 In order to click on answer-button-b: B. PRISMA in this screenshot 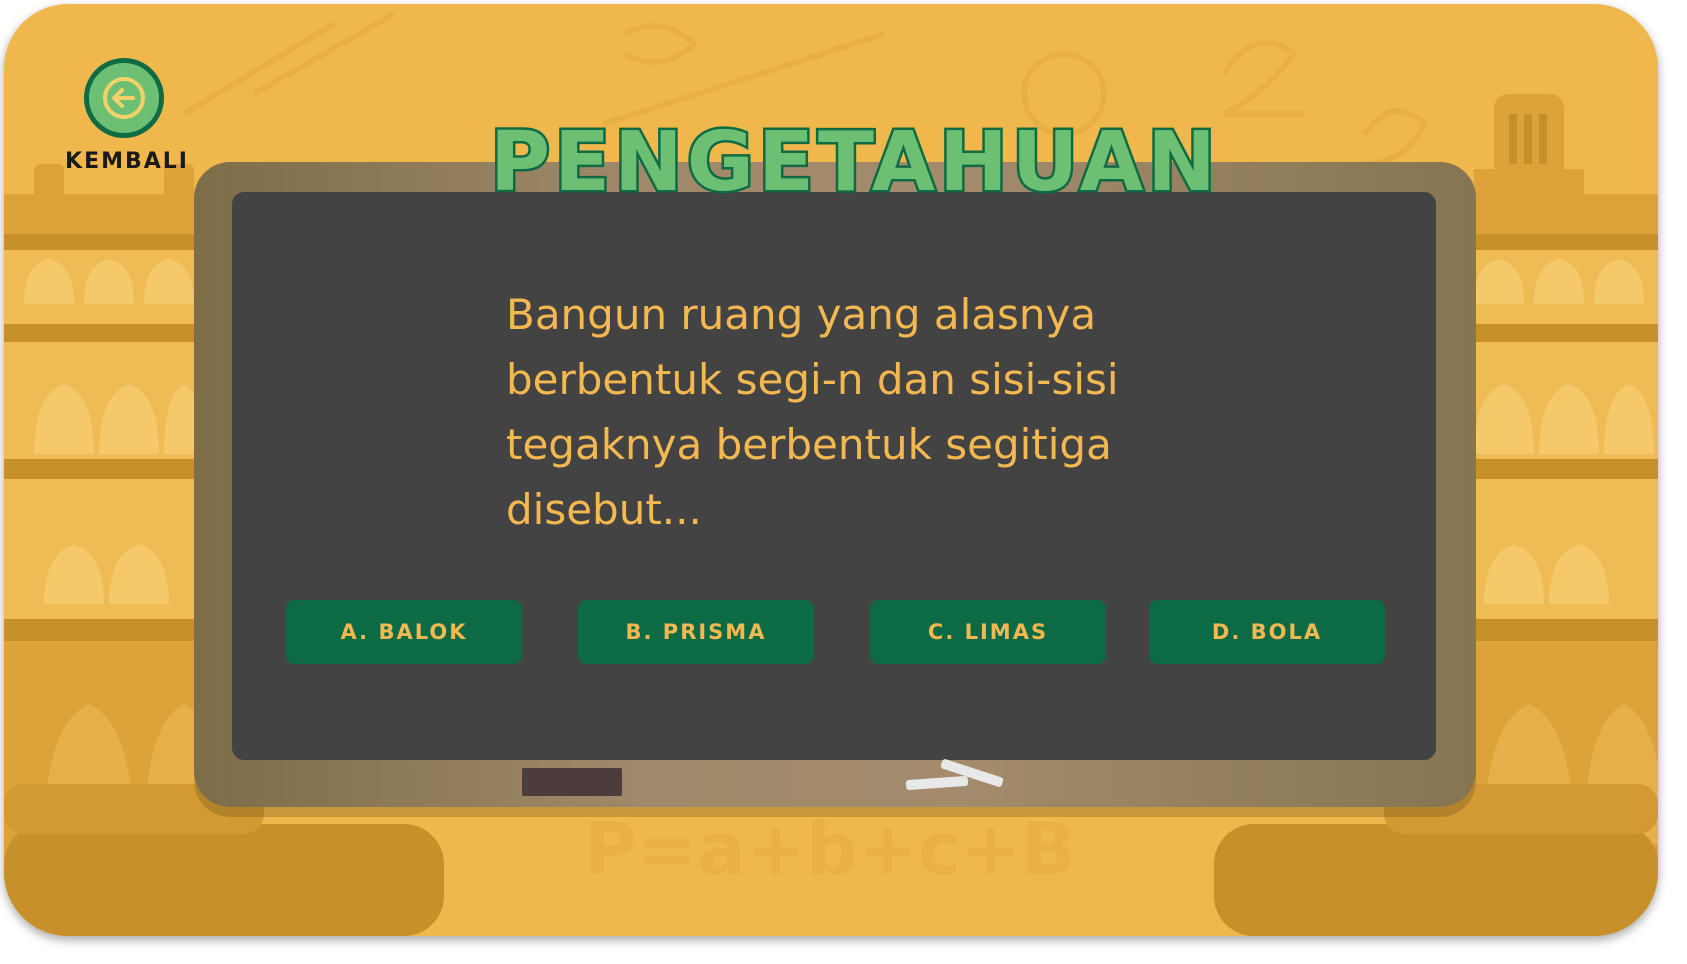, I will do `click(696, 632)`.